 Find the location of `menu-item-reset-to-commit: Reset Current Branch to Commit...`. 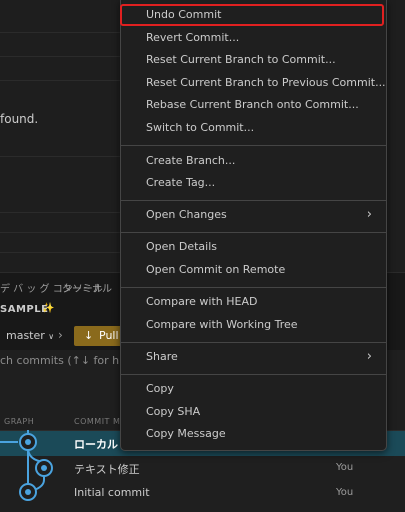

menu-item-reset-to-commit: Reset Current Branch to Commit... is located at coordinates (253, 61).